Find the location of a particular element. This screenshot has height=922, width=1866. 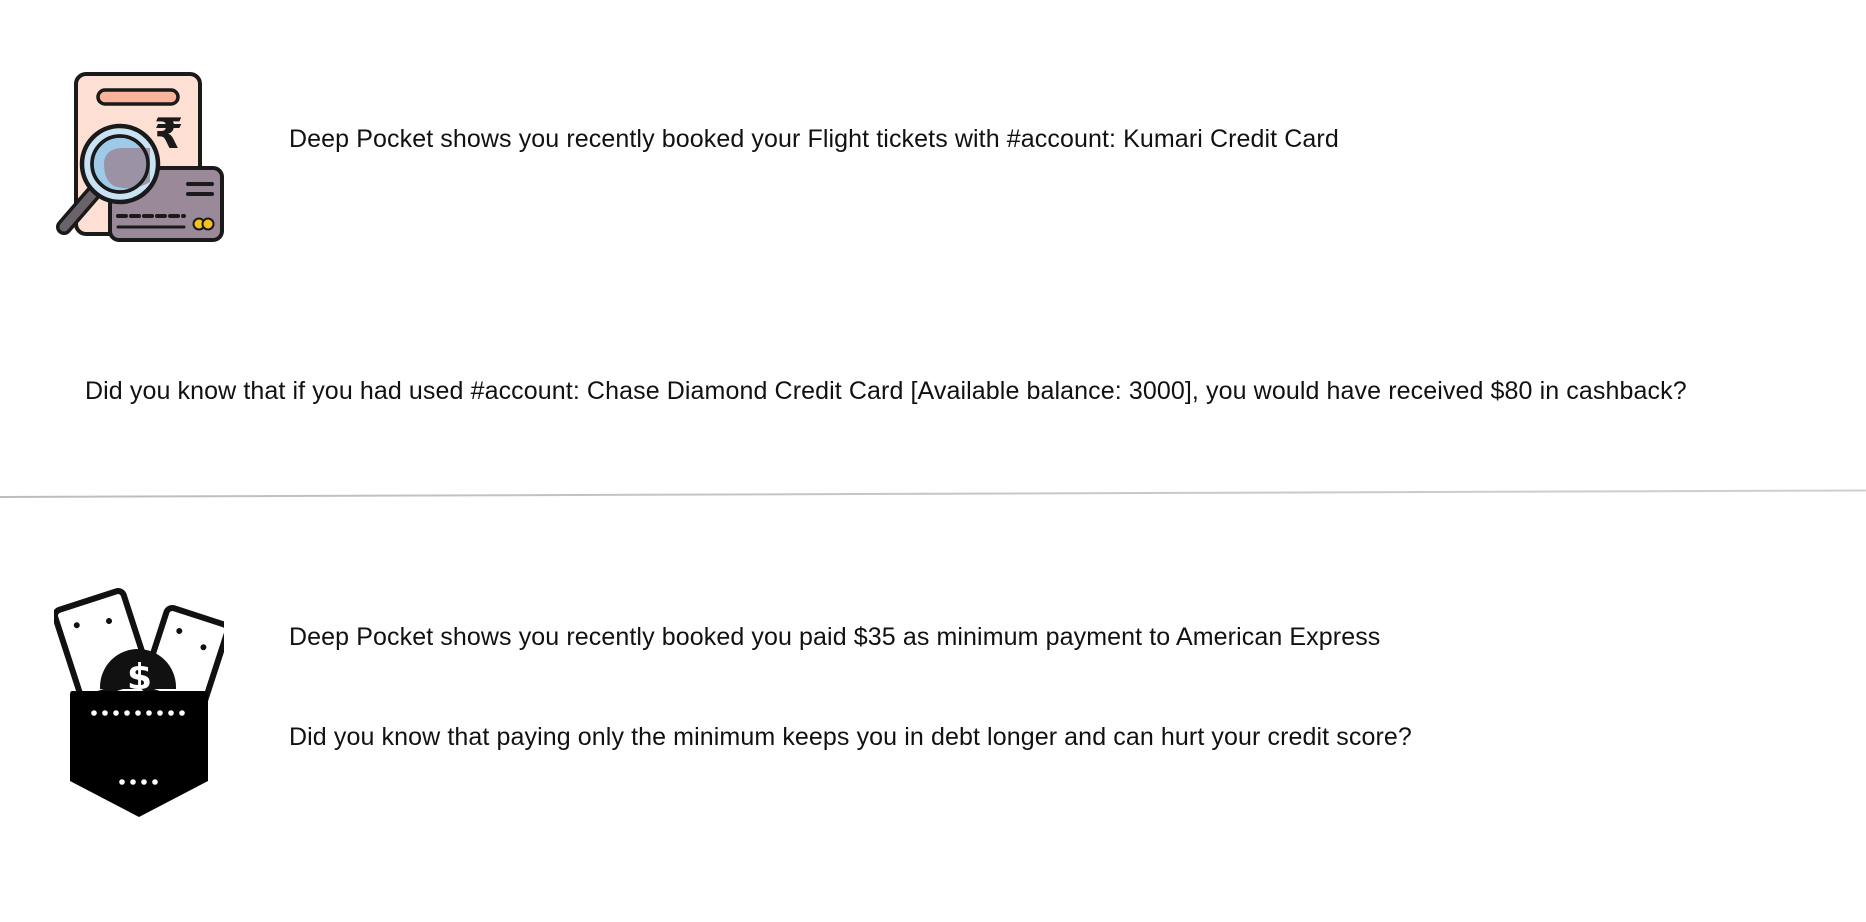

section-divider is located at coordinates (933, 493).